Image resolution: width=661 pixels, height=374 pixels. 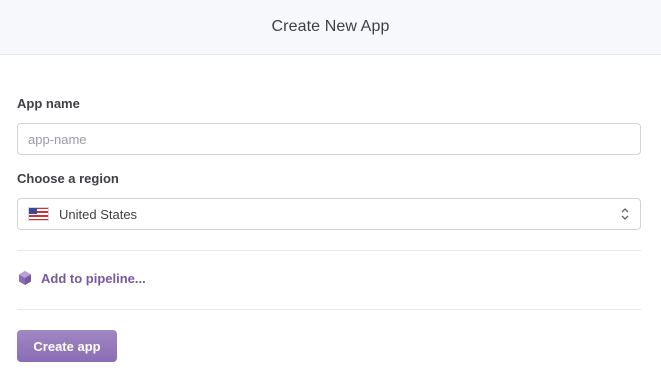 What do you see at coordinates (38, 214) in the screenshot?
I see `us-flag-icon` at bounding box center [38, 214].